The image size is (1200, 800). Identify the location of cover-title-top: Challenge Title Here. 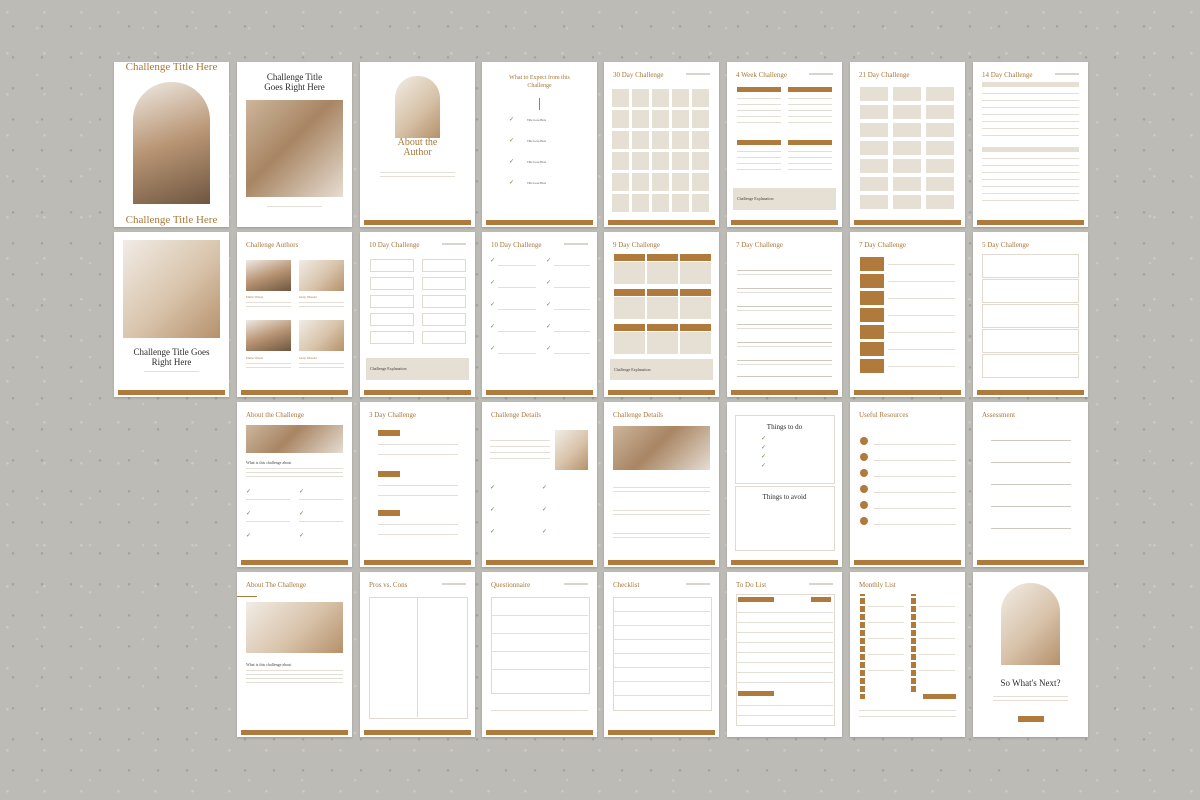
(171, 67).